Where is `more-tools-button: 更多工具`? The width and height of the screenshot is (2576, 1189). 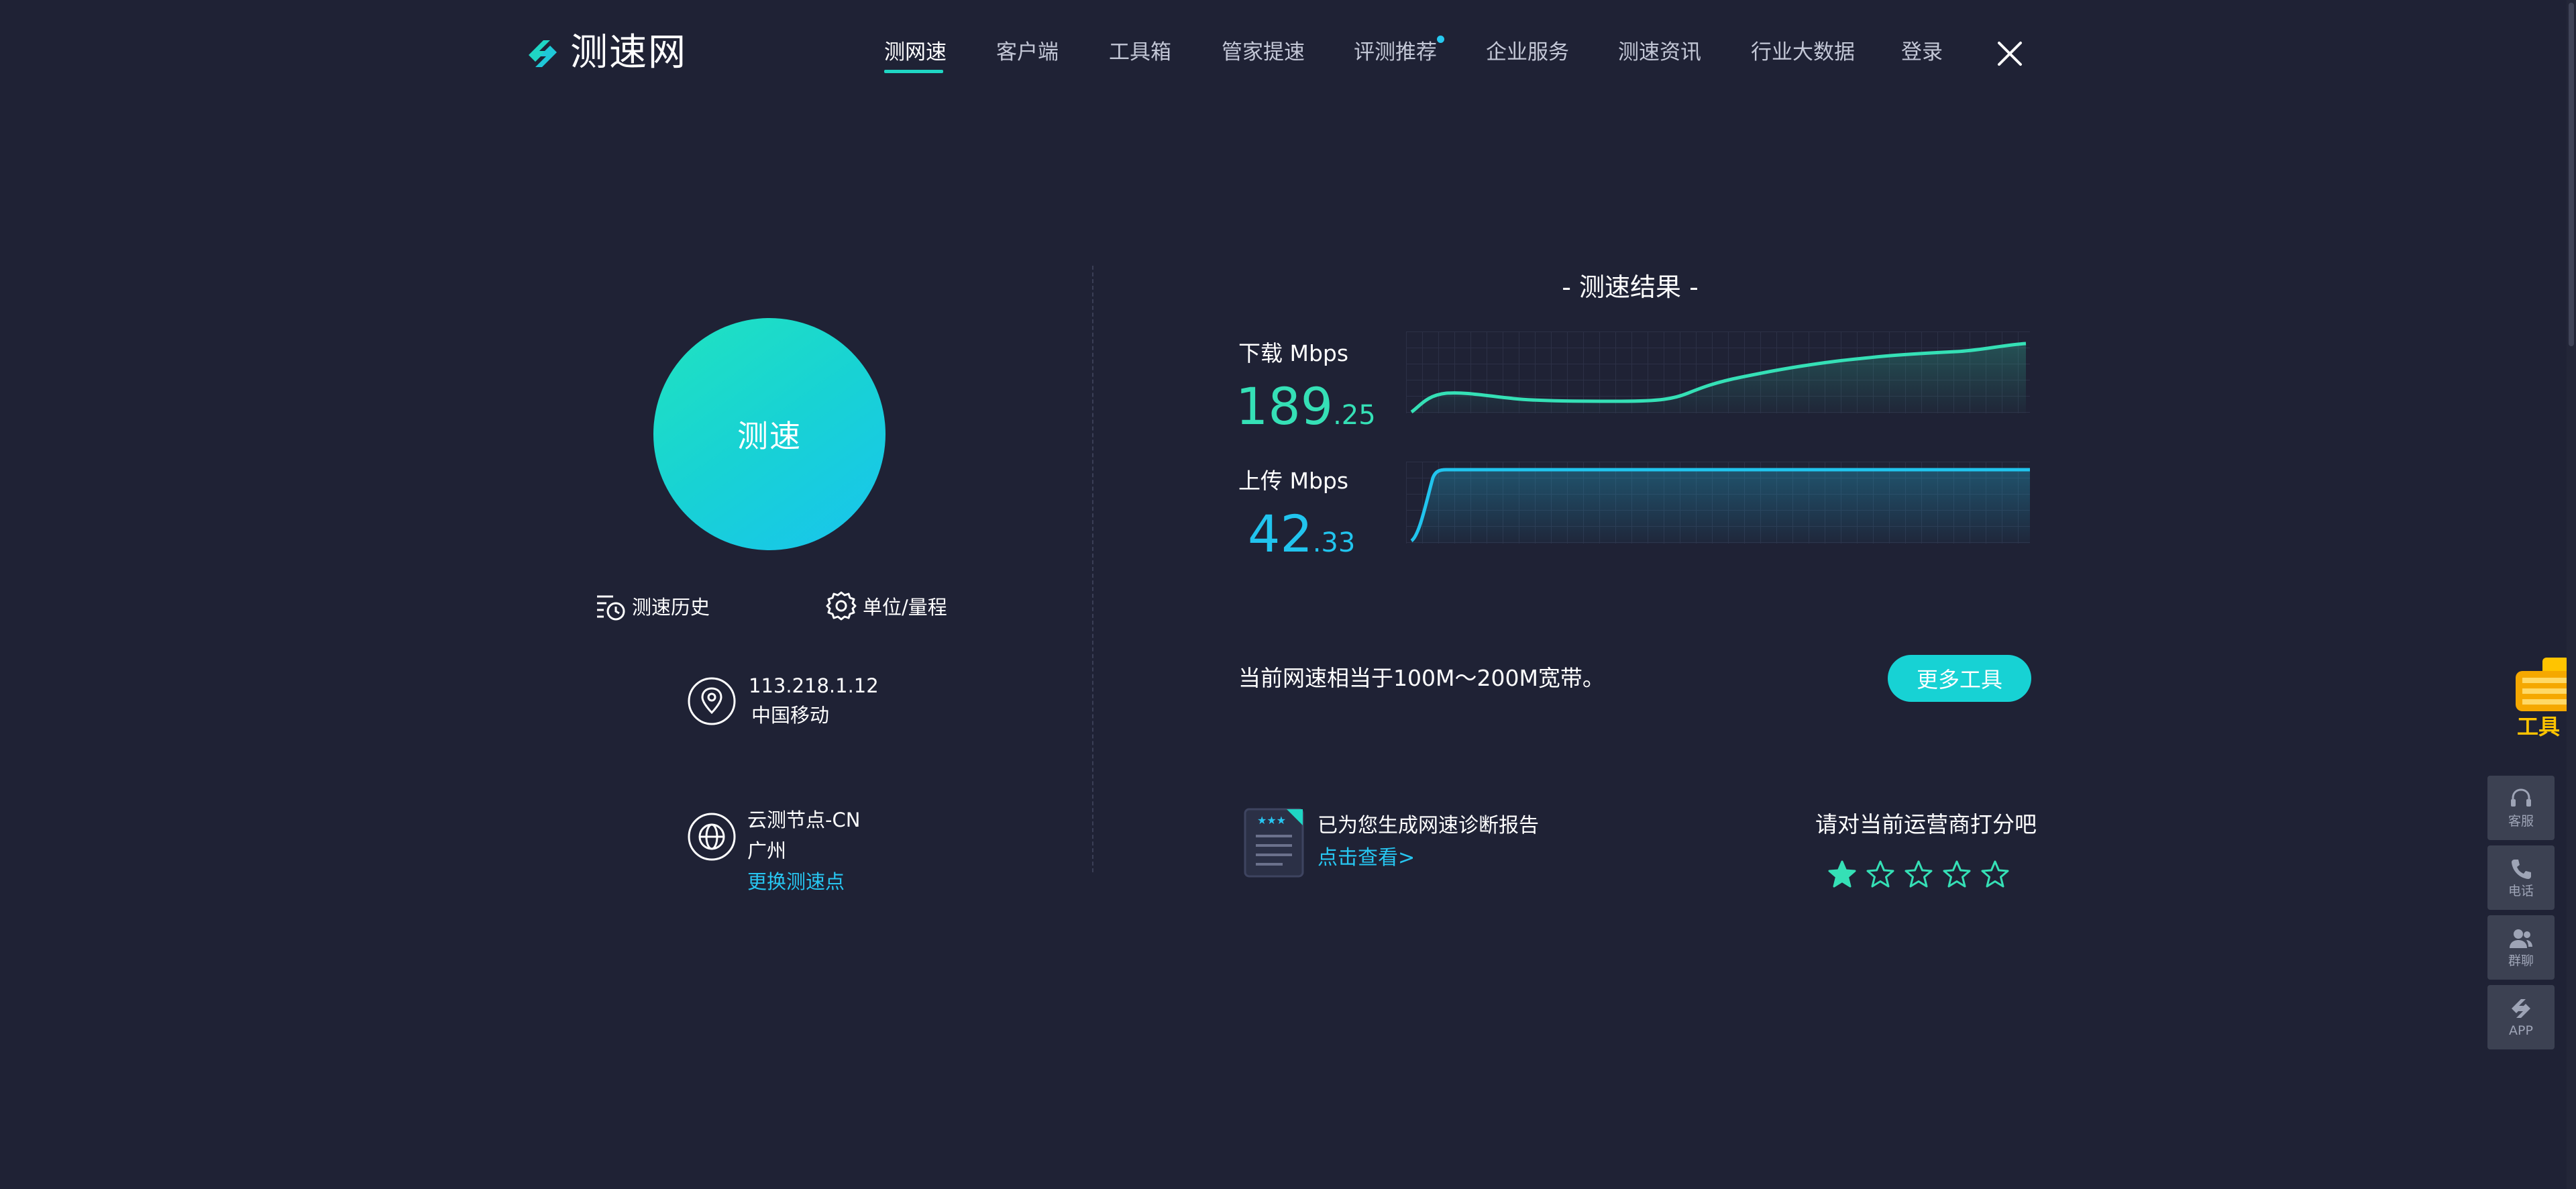 more-tools-button: 更多工具 is located at coordinates (1959, 678).